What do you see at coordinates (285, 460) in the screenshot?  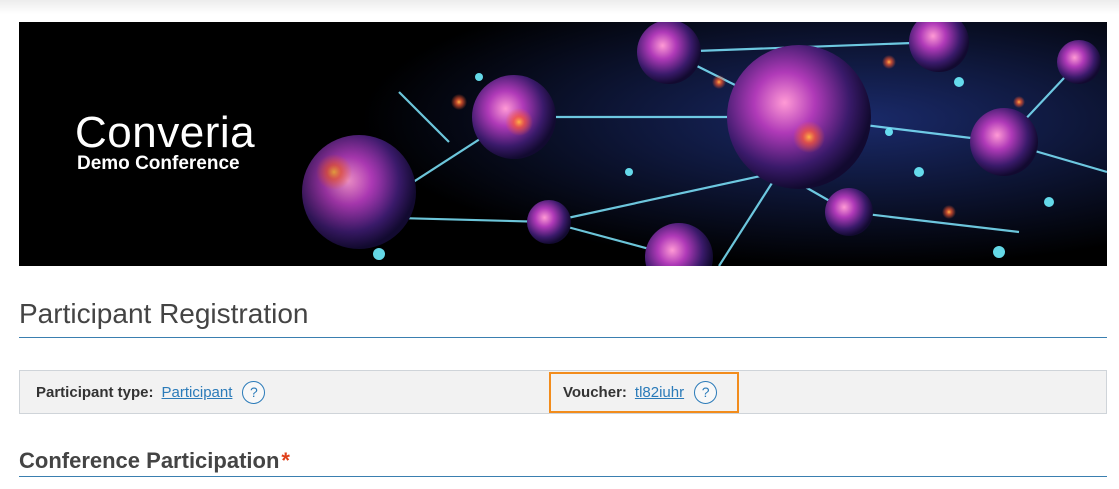 I see `required-marker: *` at bounding box center [285, 460].